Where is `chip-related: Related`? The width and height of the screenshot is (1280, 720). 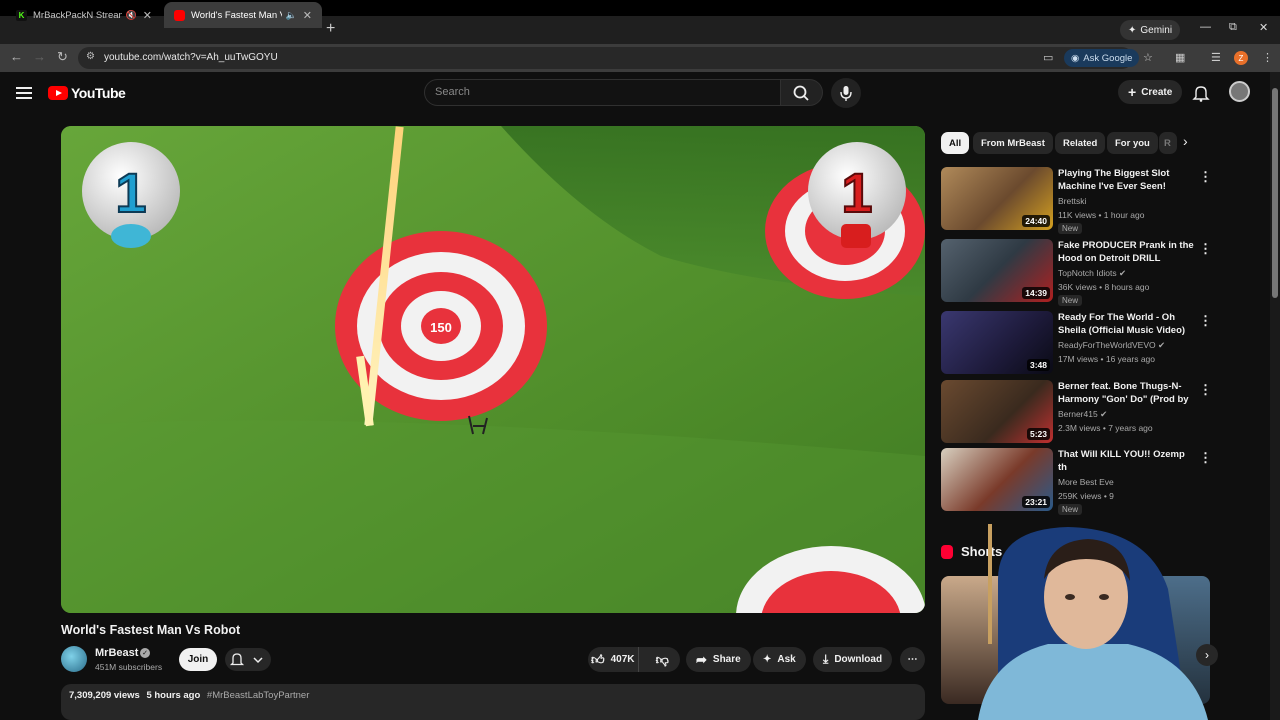 chip-related: Related is located at coordinates (1080, 143).